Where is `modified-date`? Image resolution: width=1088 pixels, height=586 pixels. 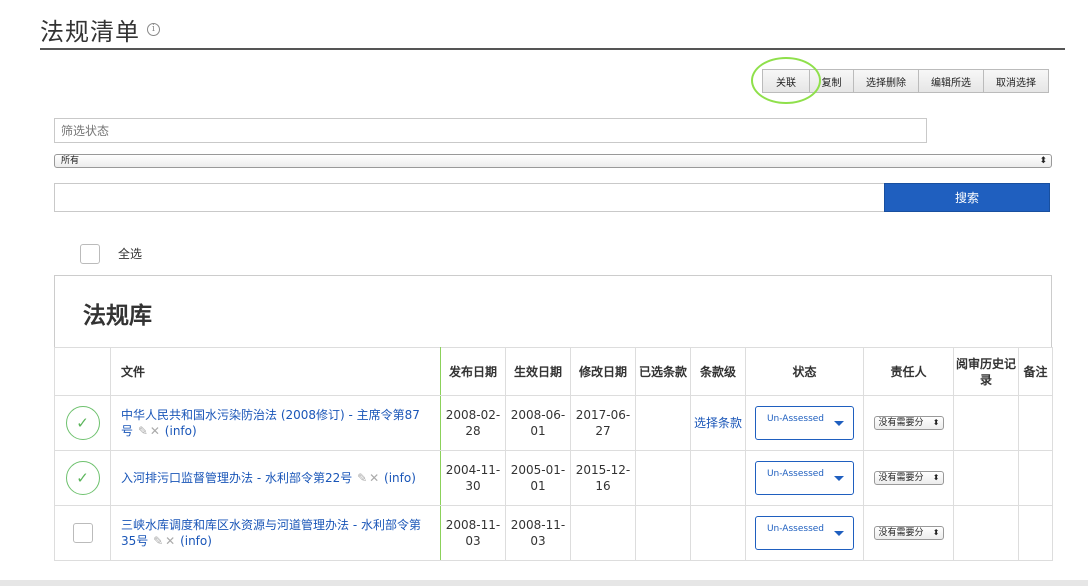 modified-date is located at coordinates (603, 533).